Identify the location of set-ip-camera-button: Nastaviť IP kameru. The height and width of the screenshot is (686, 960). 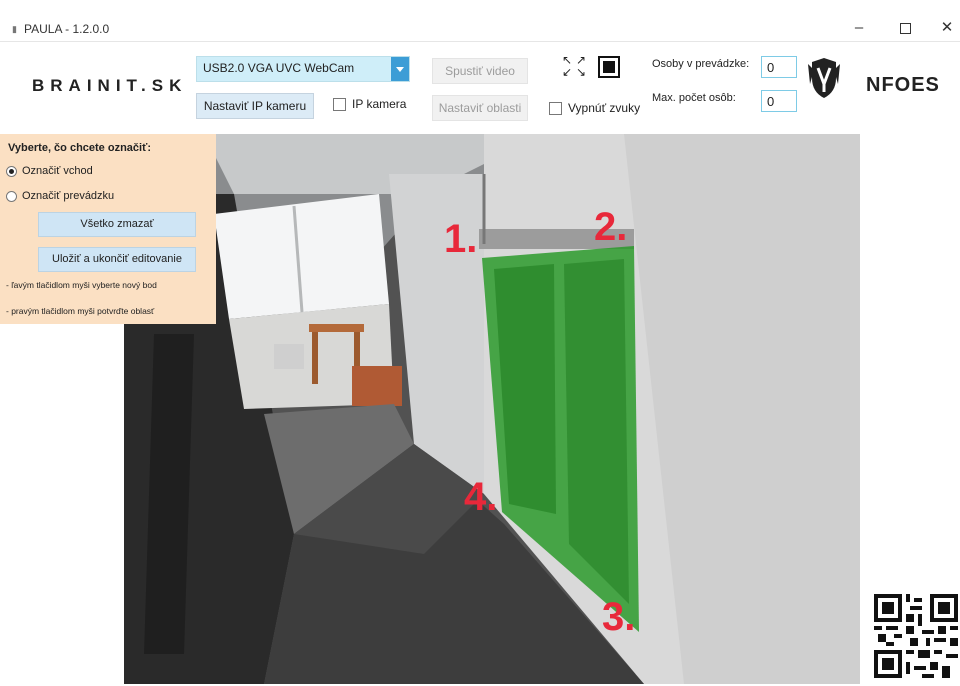
(255, 106).